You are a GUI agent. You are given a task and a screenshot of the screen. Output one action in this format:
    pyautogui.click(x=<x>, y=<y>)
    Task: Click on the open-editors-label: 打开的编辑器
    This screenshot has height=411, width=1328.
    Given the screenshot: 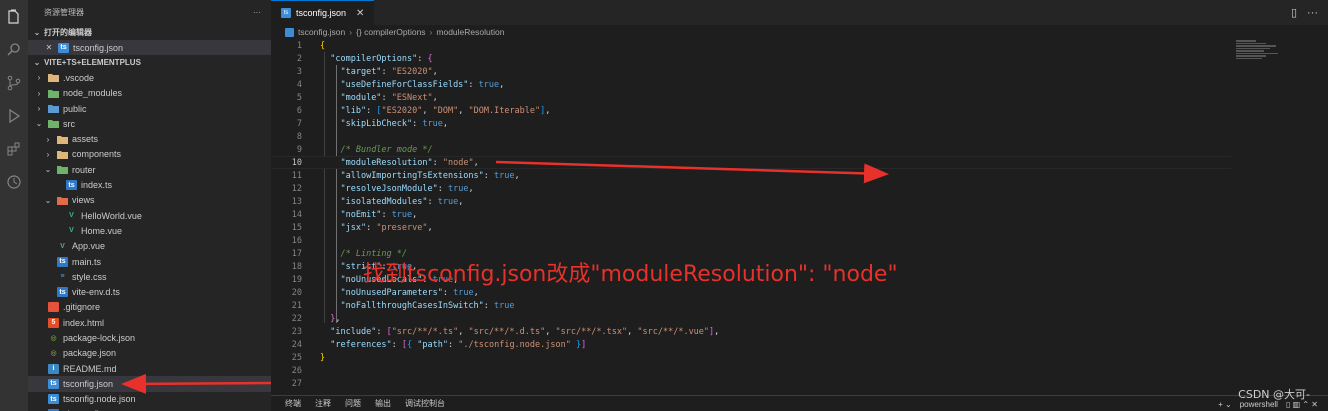 What is the action you would take?
    pyautogui.click(x=68, y=32)
    